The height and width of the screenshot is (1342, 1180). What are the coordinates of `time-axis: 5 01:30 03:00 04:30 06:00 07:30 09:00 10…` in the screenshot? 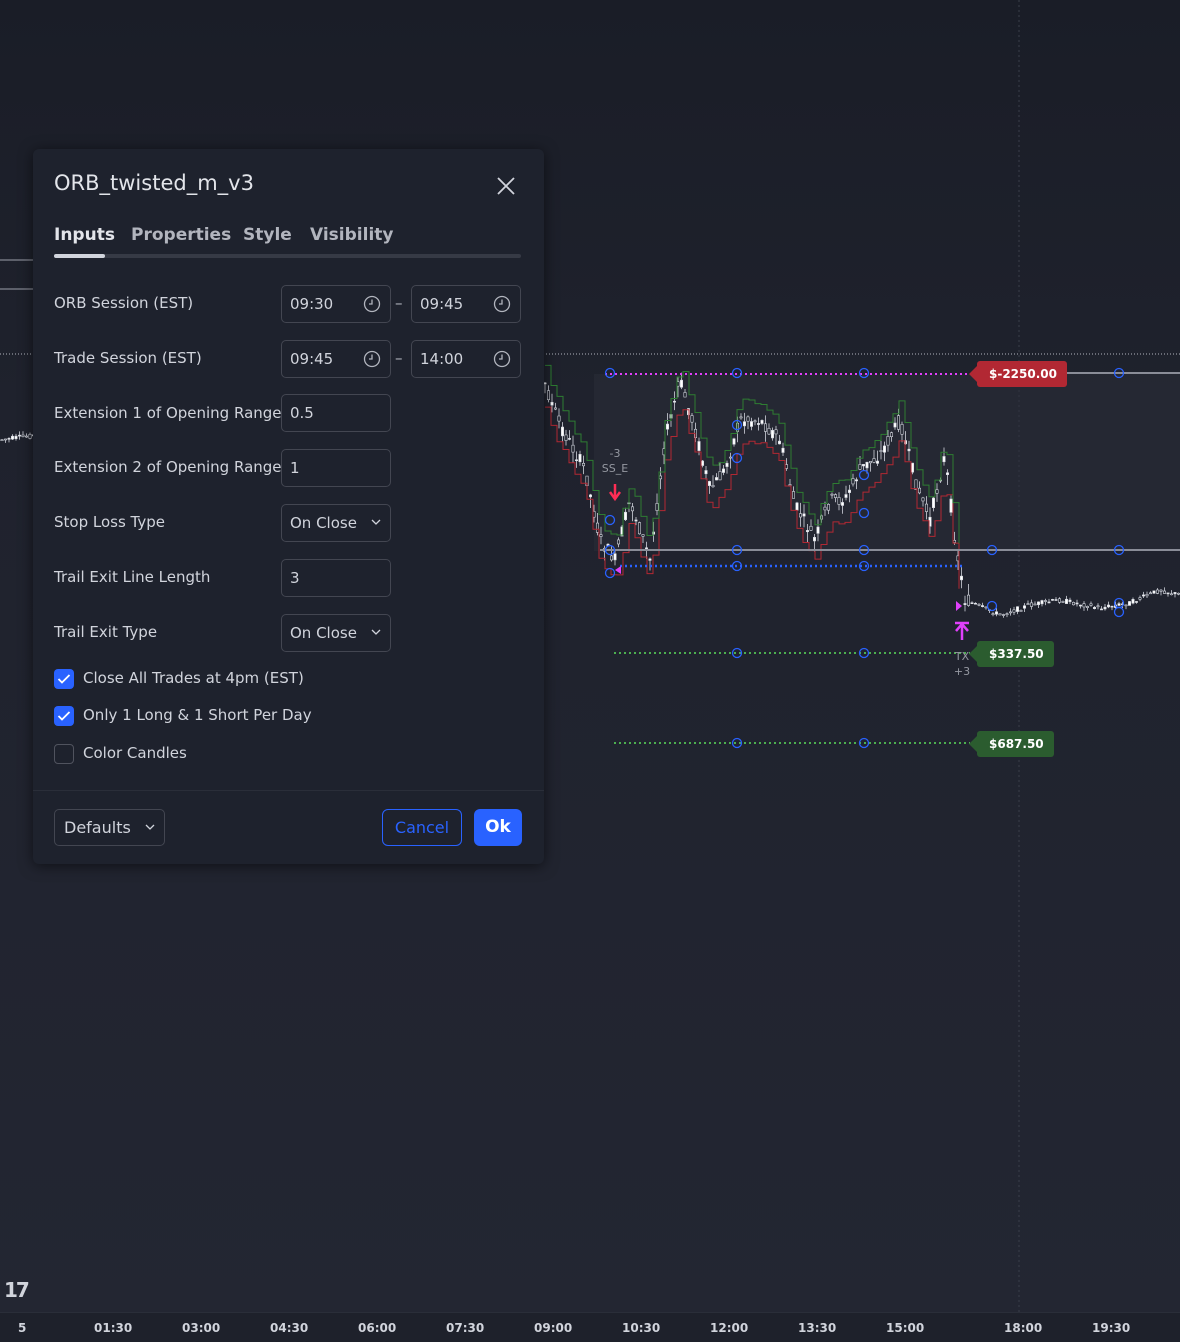 It's located at (590, 1327).